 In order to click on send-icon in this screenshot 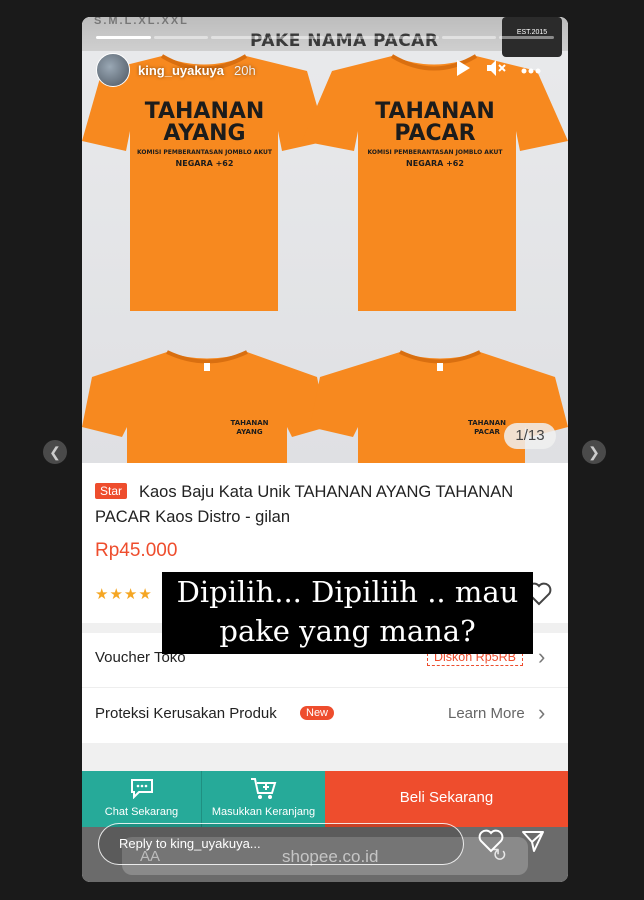, I will do `click(533, 842)`.